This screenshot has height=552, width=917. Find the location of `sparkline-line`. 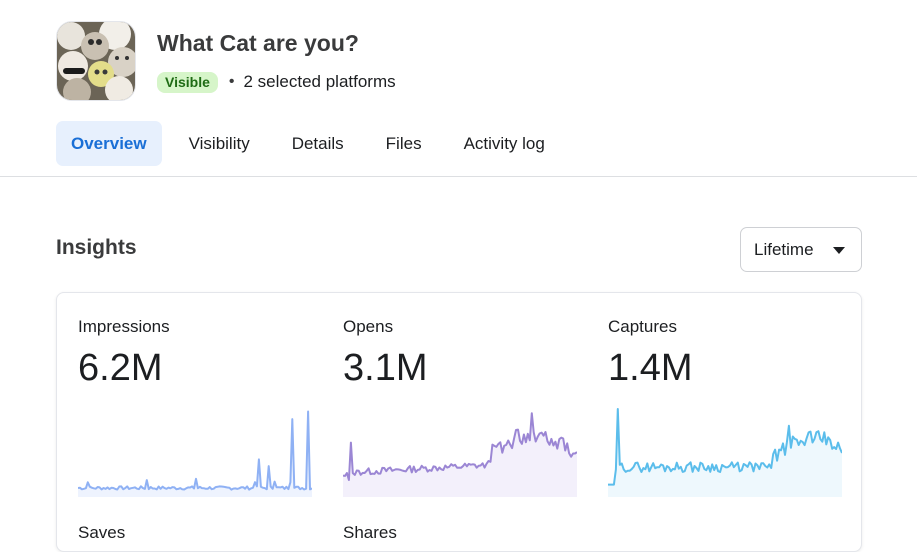

sparkline-line is located at coordinates (195, 450).